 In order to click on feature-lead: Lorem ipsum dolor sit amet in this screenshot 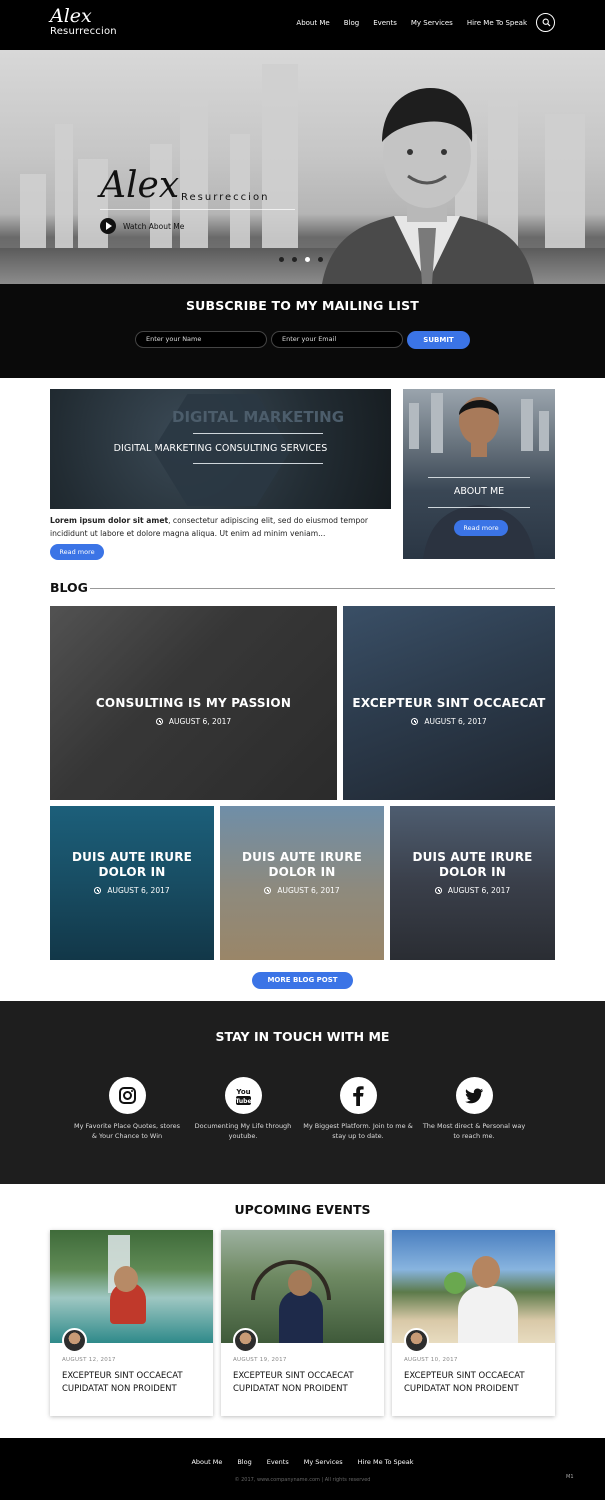, I will do `click(109, 520)`.